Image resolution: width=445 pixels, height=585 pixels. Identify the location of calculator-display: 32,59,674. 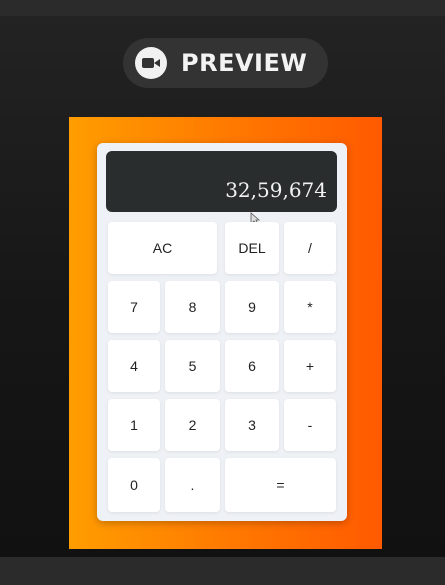
(221, 188).